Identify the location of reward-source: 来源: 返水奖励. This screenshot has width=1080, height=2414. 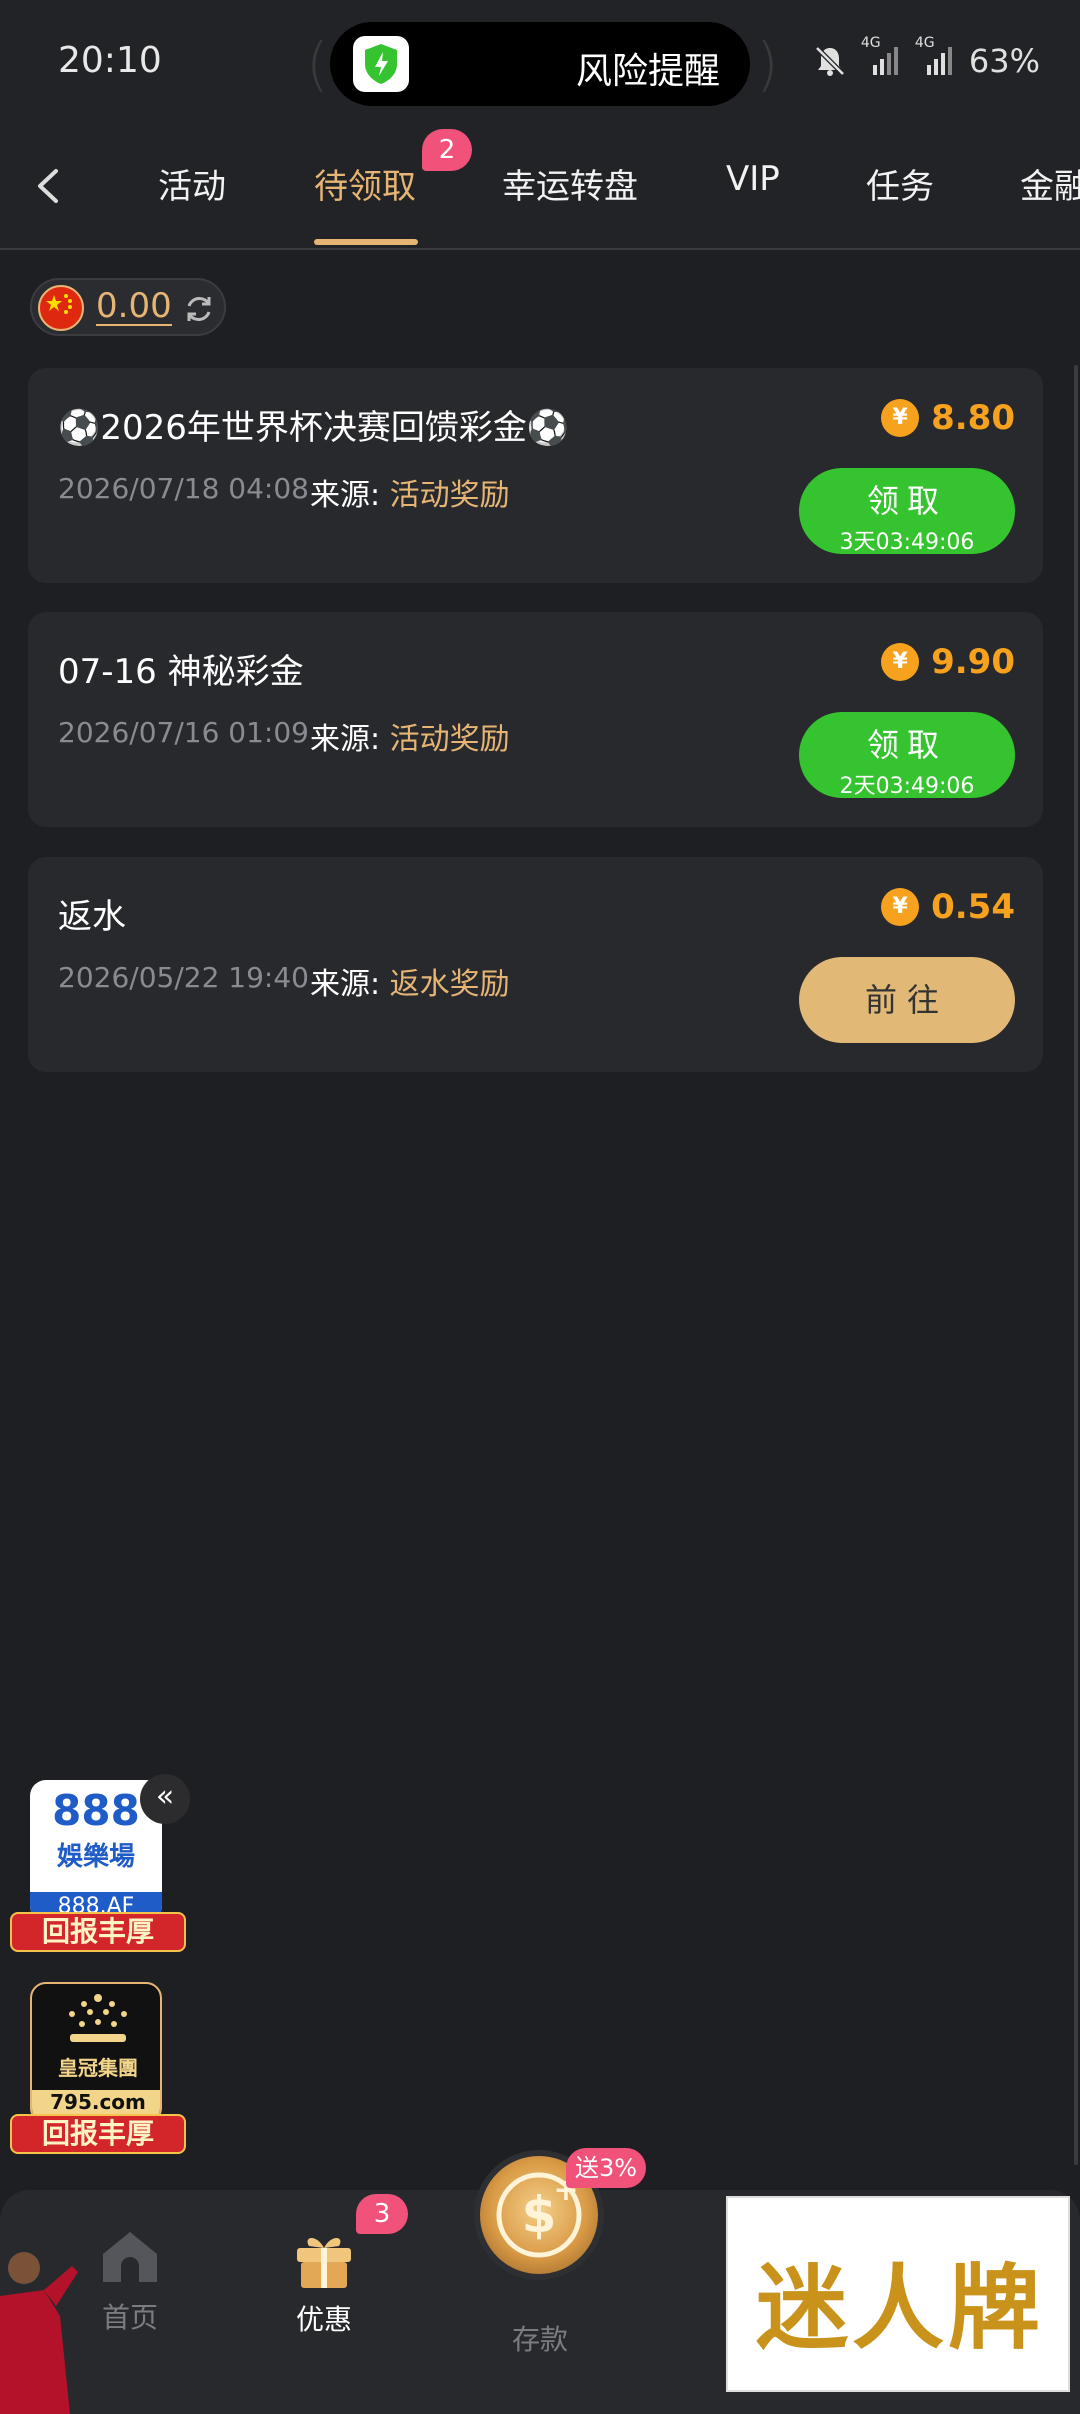
(410, 984).